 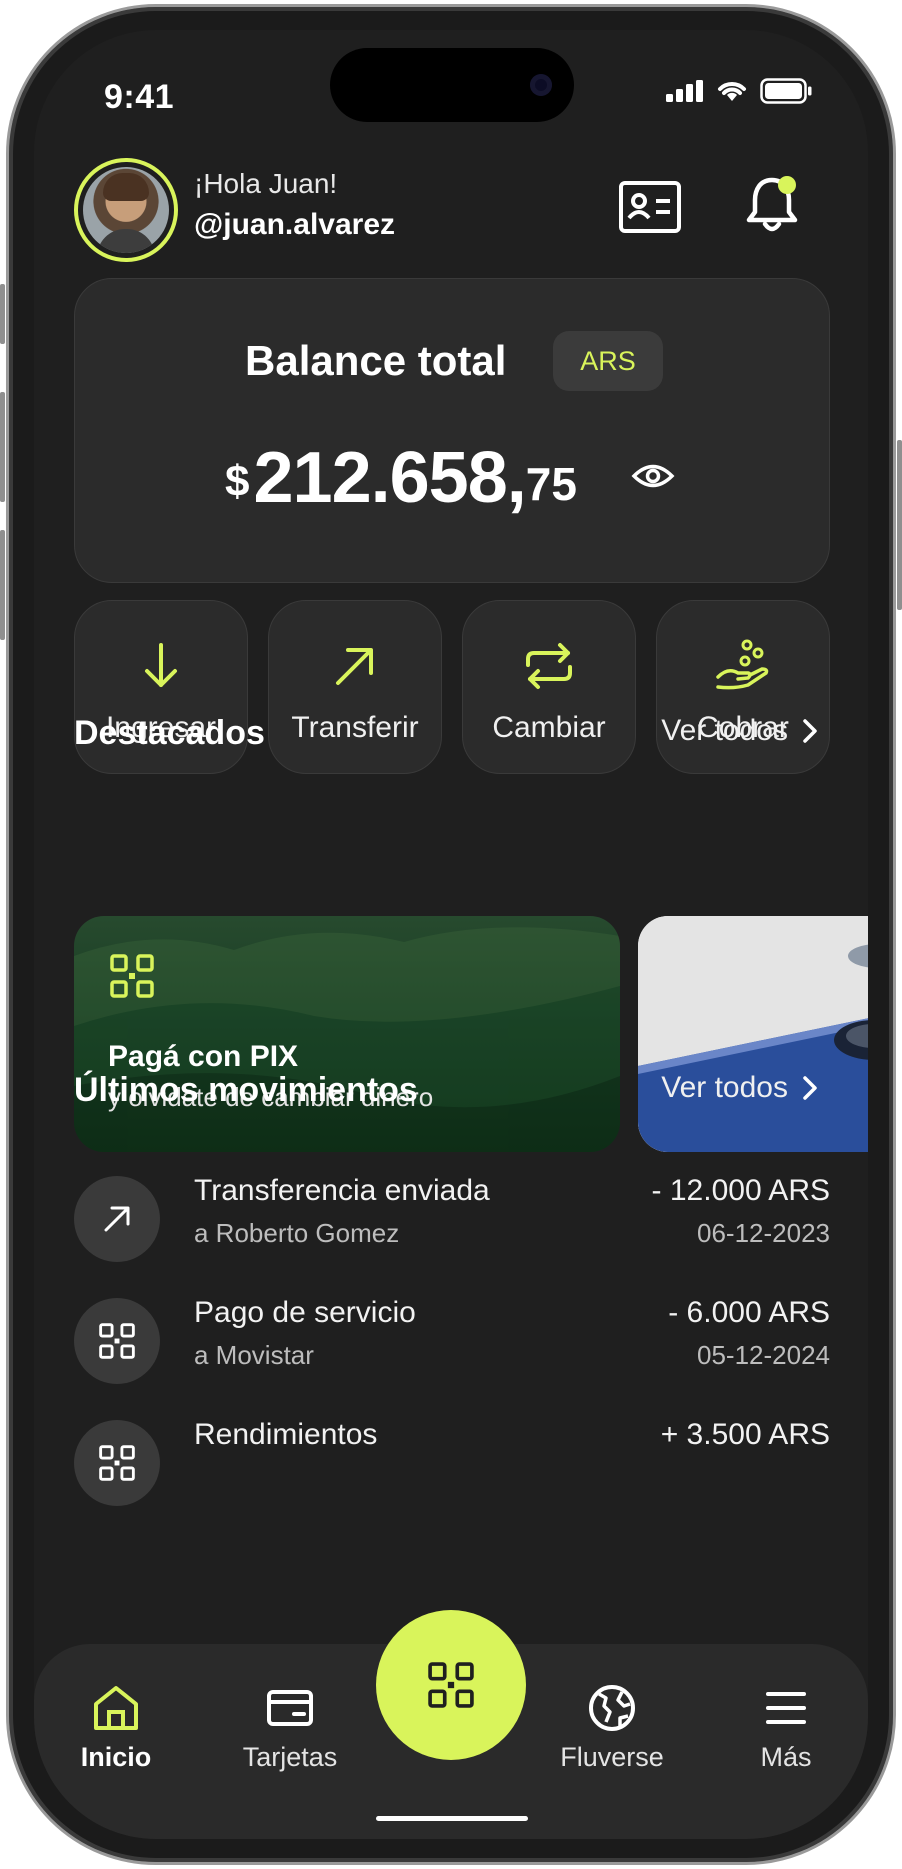 I want to click on nav-tarjetas: Tarjetas, so click(x=290, y=1727).